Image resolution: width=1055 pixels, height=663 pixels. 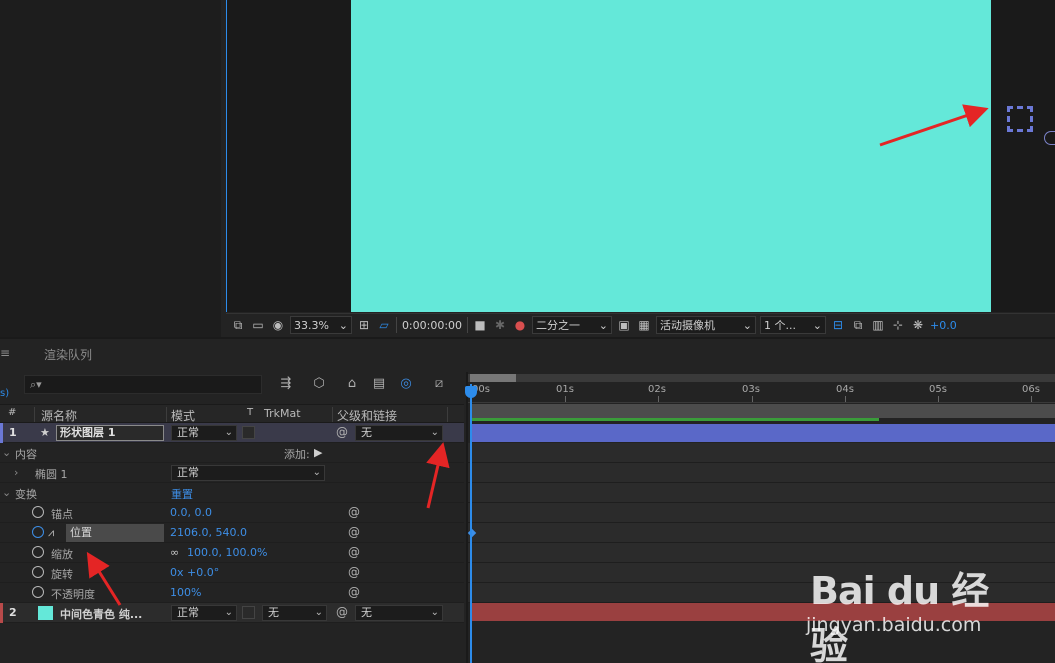 What do you see at coordinates (232, 453) in the screenshot?
I see `property-contents: ⌄ 内容 添加: ▶` at bounding box center [232, 453].